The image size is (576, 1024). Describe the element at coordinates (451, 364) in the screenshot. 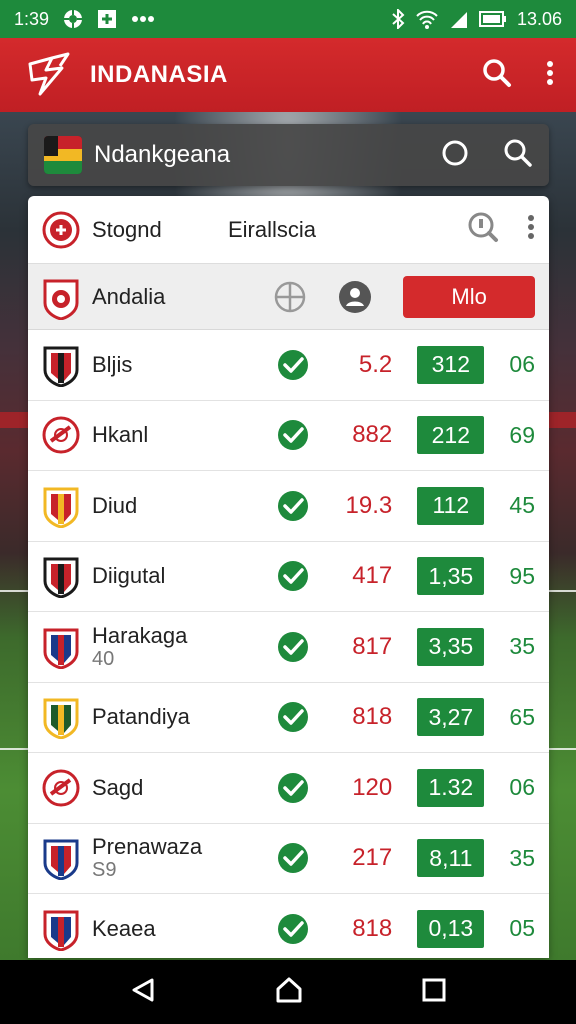

I see `value-green-badge: 312` at that location.